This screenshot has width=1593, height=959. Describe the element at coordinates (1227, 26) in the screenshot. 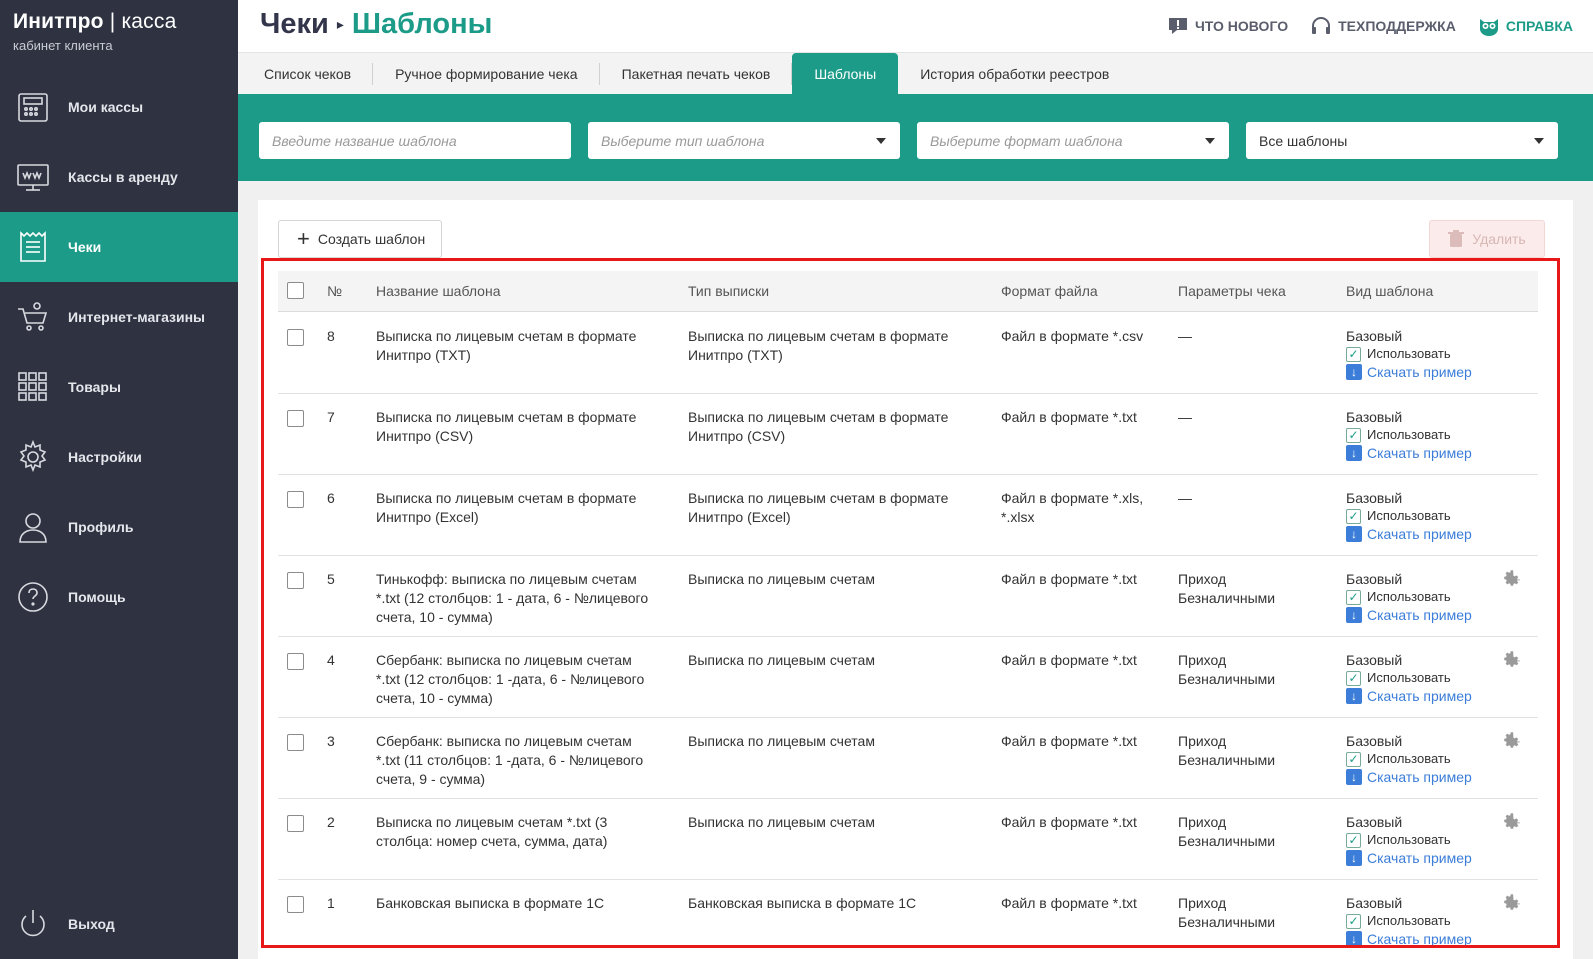

I see `whats-new-link: Что нового` at that location.